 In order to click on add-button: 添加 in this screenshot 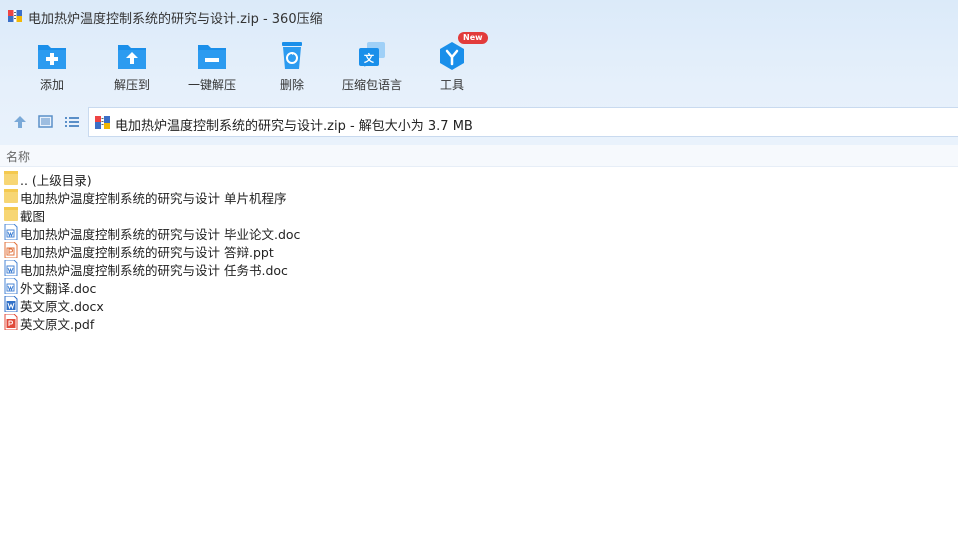, I will do `click(52, 67)`.